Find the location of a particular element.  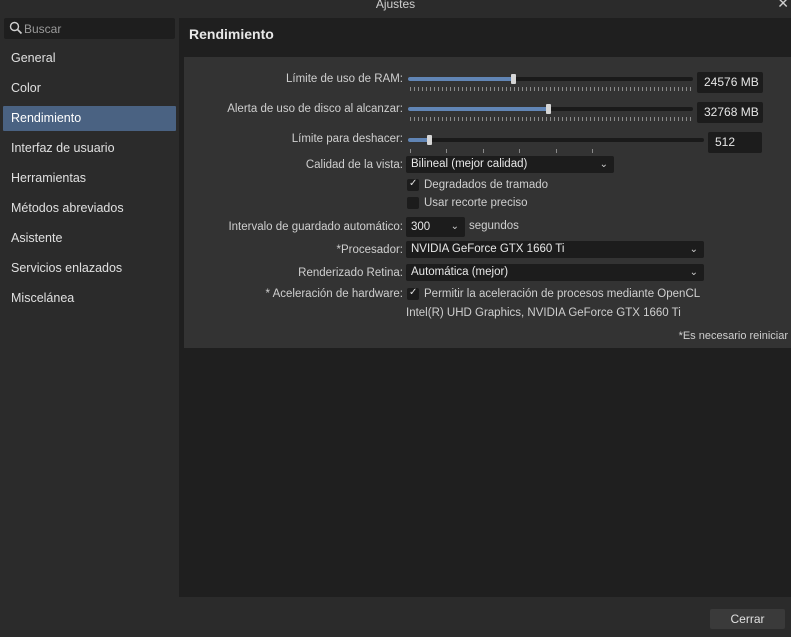

disk-alert-ticks is located at coordinates (551, 119).